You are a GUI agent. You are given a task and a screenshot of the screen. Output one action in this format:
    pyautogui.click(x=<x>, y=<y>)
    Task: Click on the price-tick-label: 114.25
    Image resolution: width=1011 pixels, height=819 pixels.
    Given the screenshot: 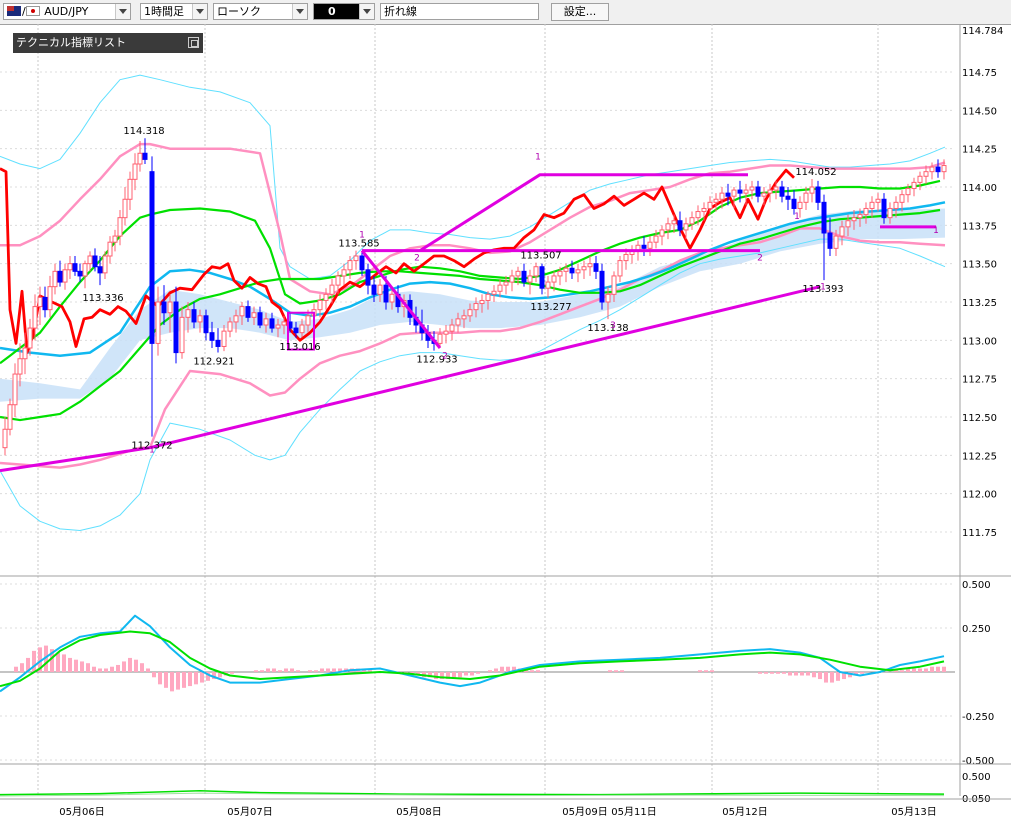 What is the action you would take?
    pyautogui.click(x=979, y=150)
    